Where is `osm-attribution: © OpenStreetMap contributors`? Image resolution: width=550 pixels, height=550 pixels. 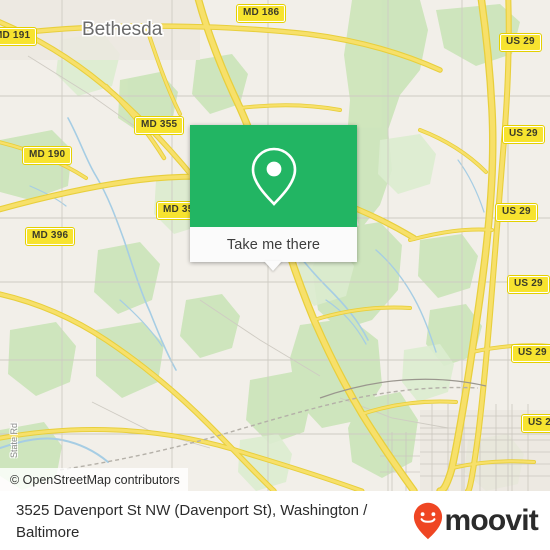 osm-attribution: © OpenStreetMap contributors is located at coordinates (94, 479).